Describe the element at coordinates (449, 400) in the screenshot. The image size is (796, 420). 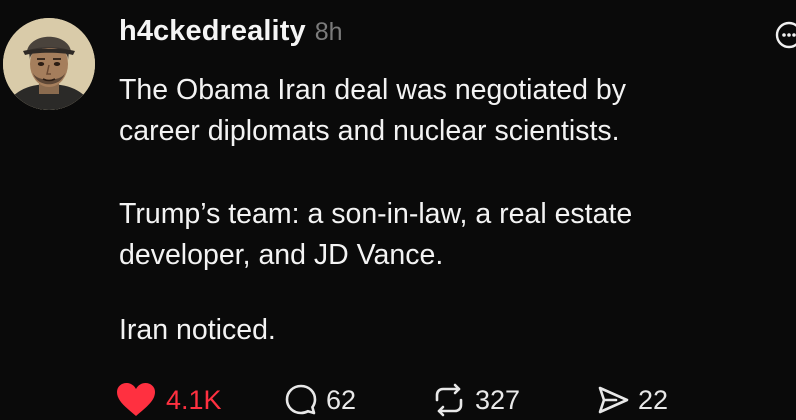
I see `repost-icon` at that location.